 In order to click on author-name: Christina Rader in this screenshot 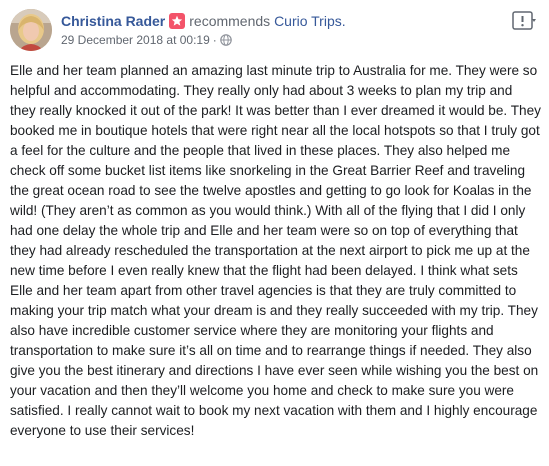, I will do `click(113, 21)`.